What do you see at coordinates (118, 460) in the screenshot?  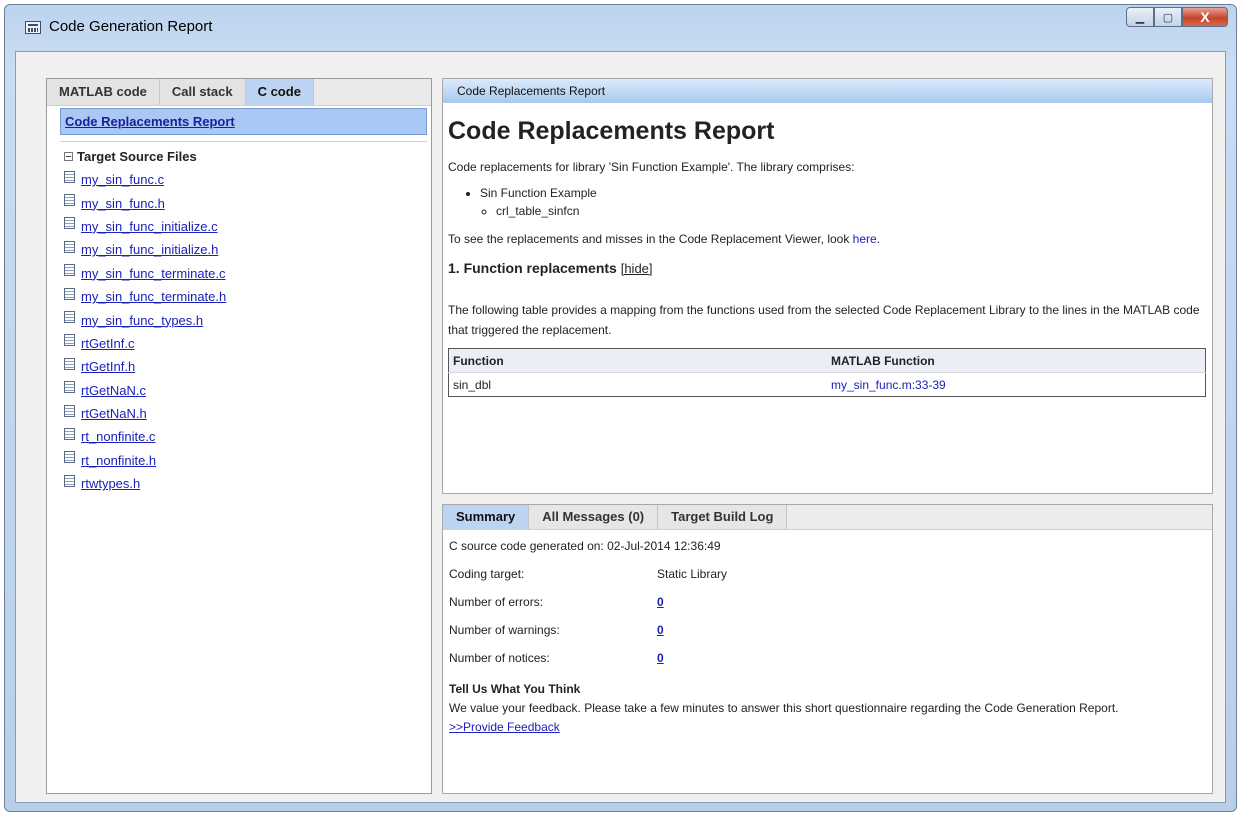 I see `file-link: rt_nonfinite.h` at bounding box center [118, 460].